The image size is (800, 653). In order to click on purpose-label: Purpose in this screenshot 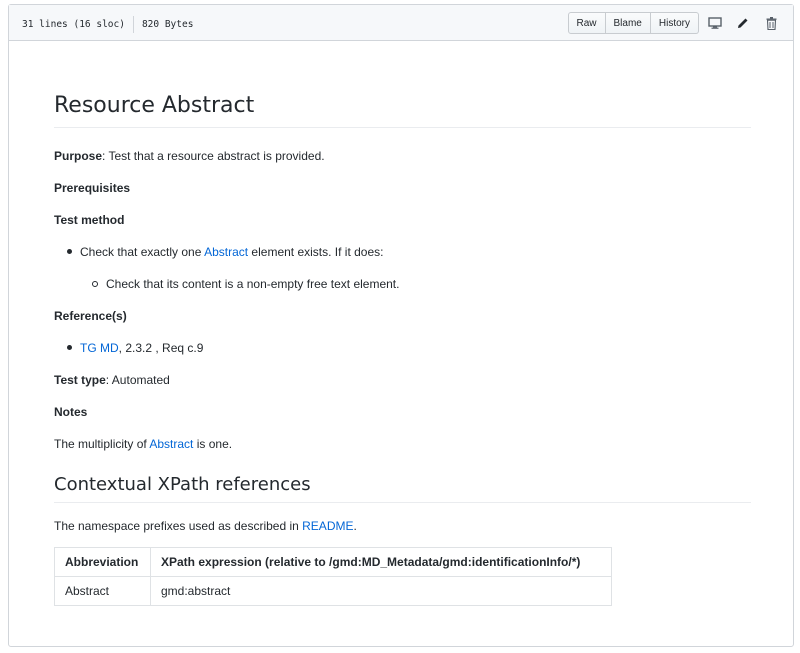, I will do `click(78, 156)`.